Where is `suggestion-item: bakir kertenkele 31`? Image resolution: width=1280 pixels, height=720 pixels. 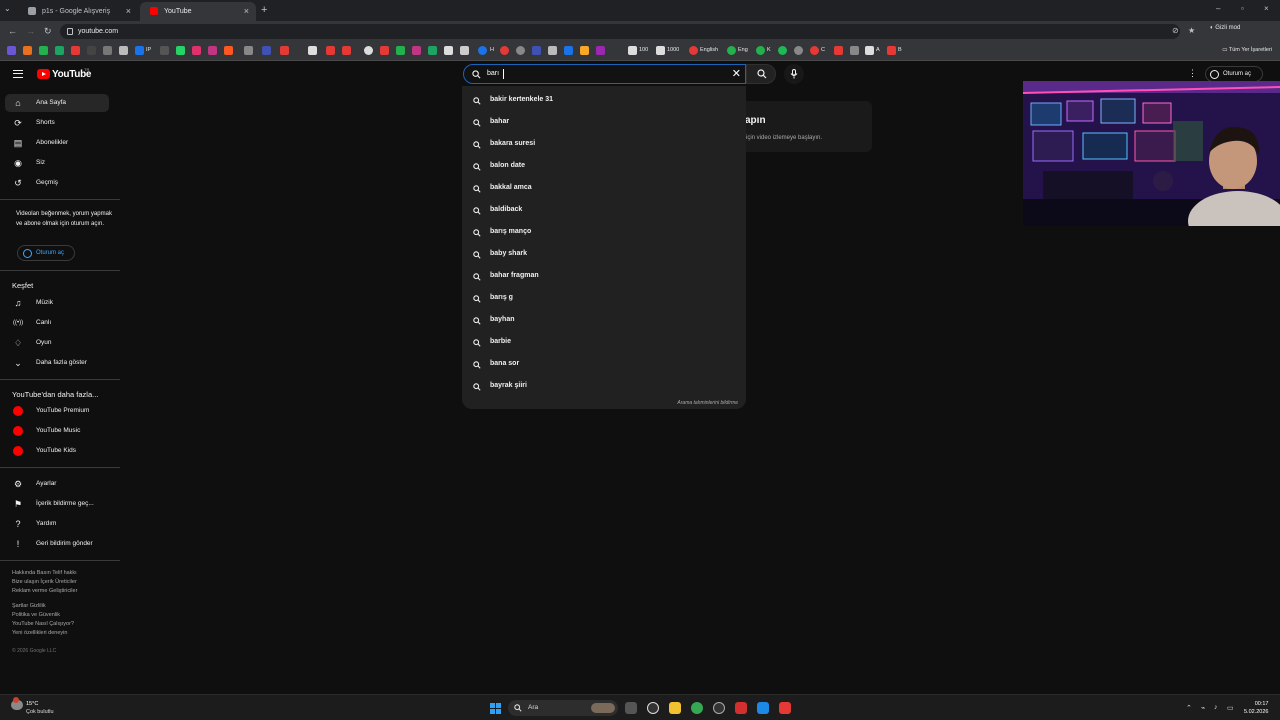 suggestion-item: bakir kertenkele 31 is located at coordinates (604, 101).